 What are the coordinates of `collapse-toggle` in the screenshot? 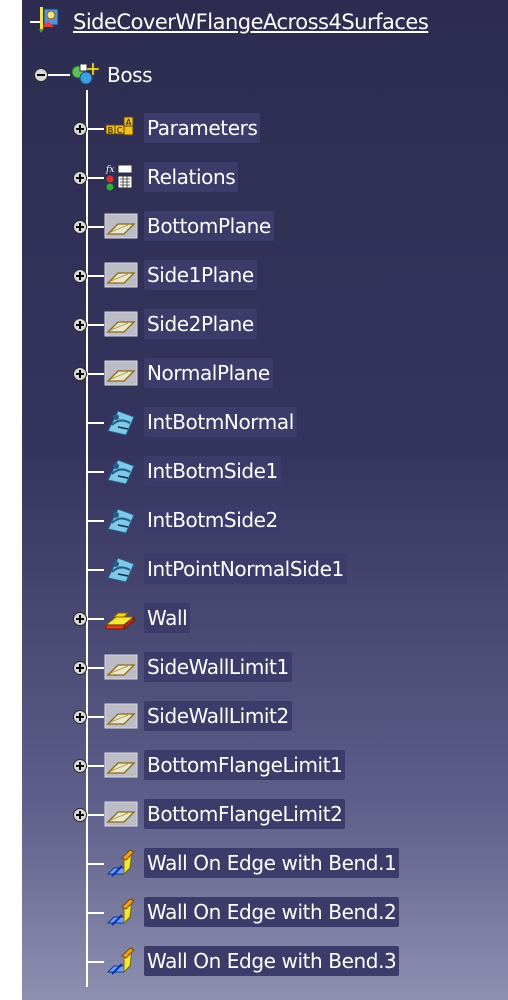 It's located at (41, 75).